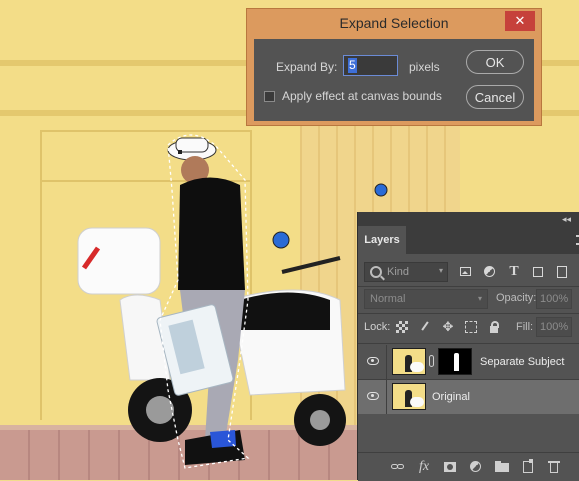 The image size is (579, 481). I want to click on blend-mode-select: Normal ▾, so click(426, 299).